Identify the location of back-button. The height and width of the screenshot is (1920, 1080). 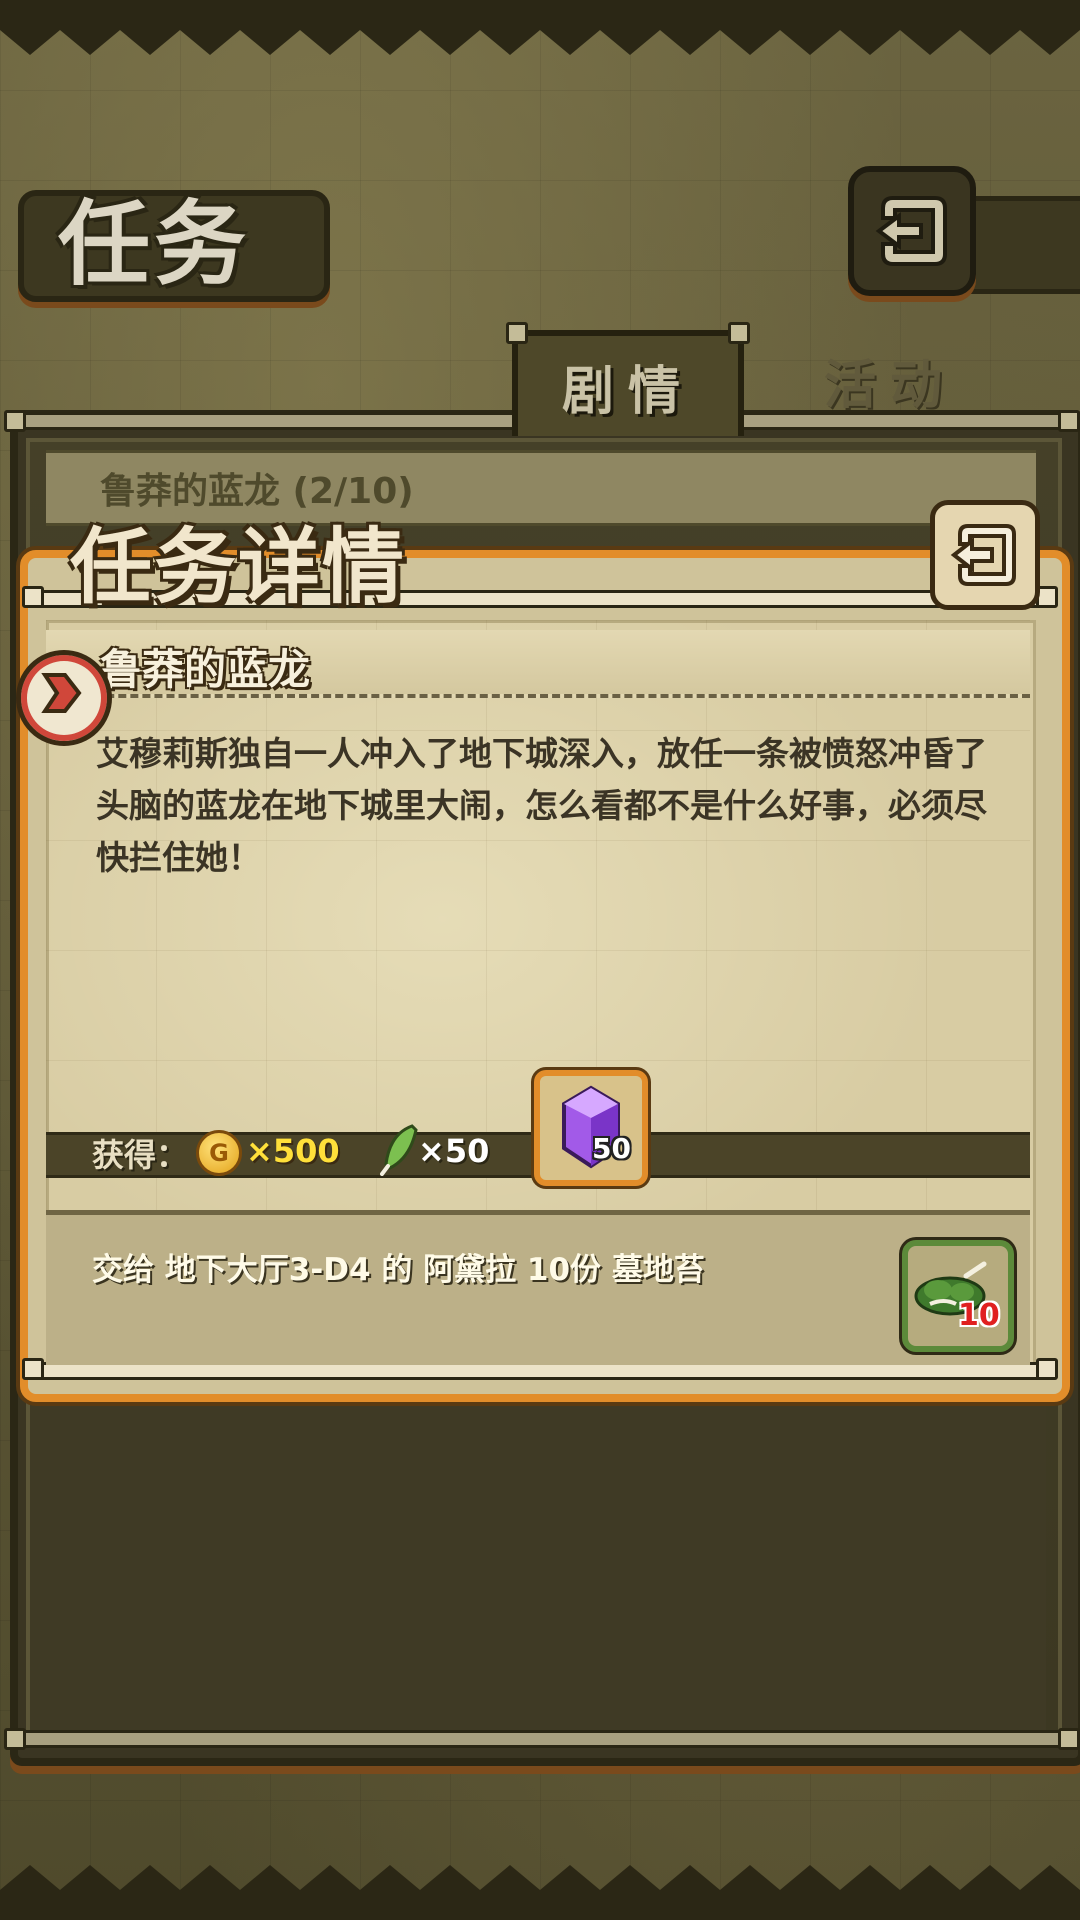
(912, 231).